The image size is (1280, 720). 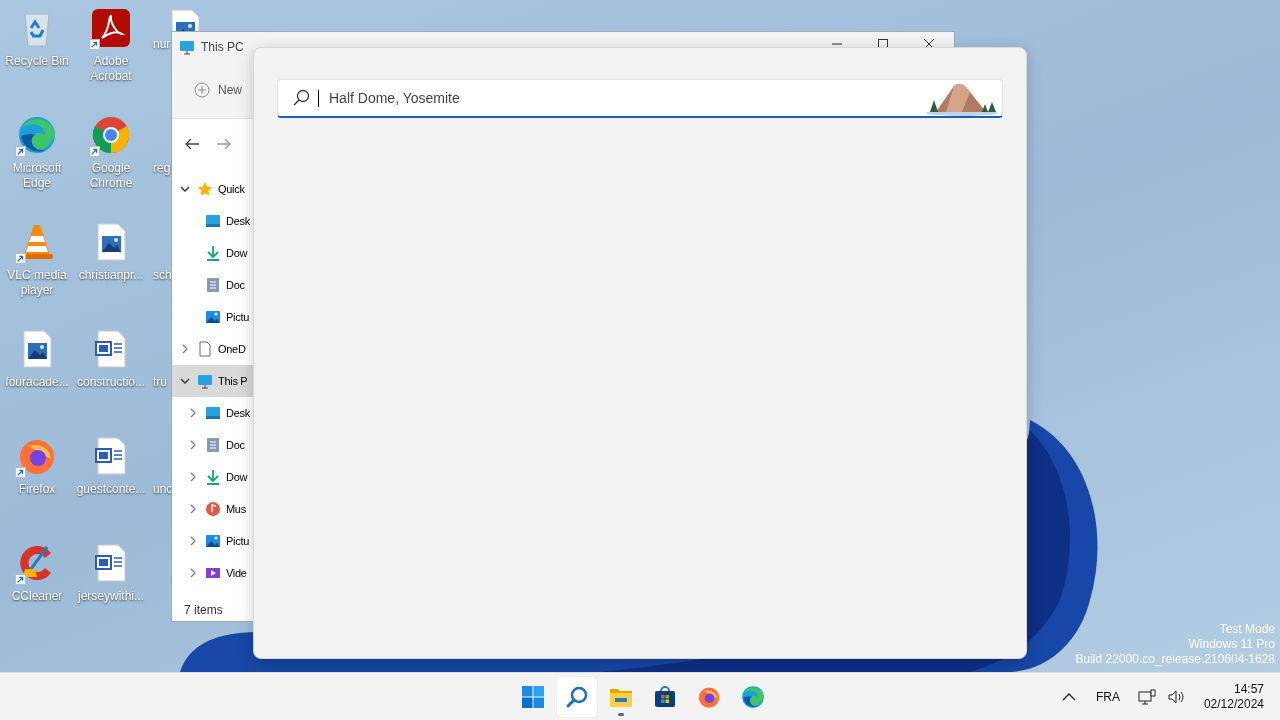 I want to click on chevron-up-icon, so click(x=1068, y=696).